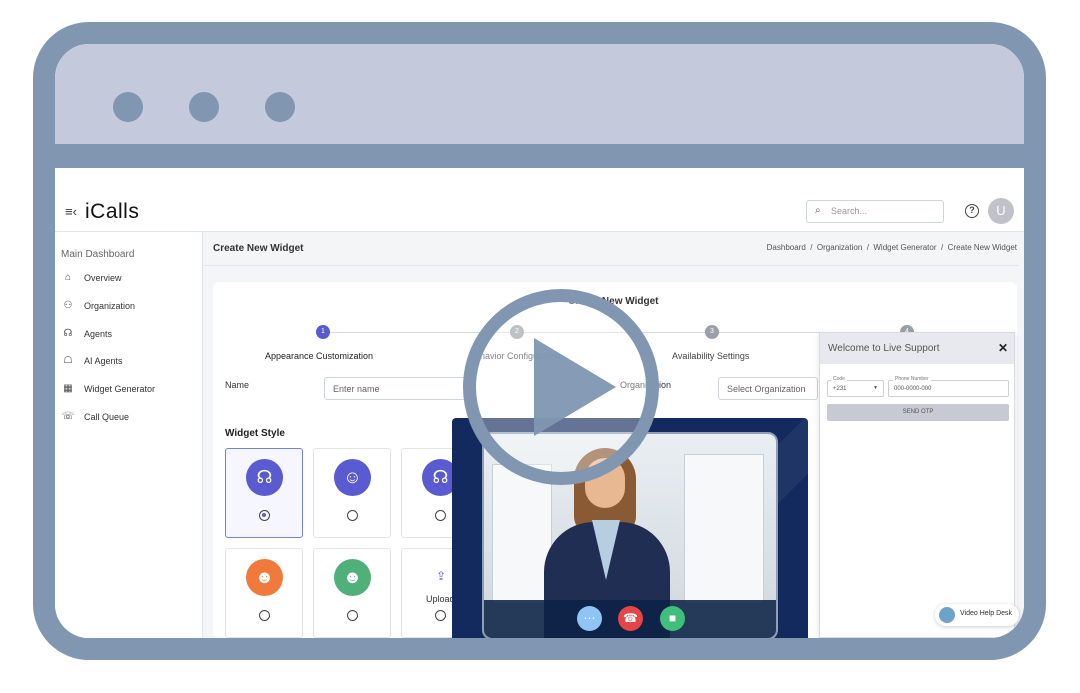 This screenshot has width=1080, height=693. Describe the element at coordinates (522, 534) in the screenshot. I see `office-shelf-left` at that location.